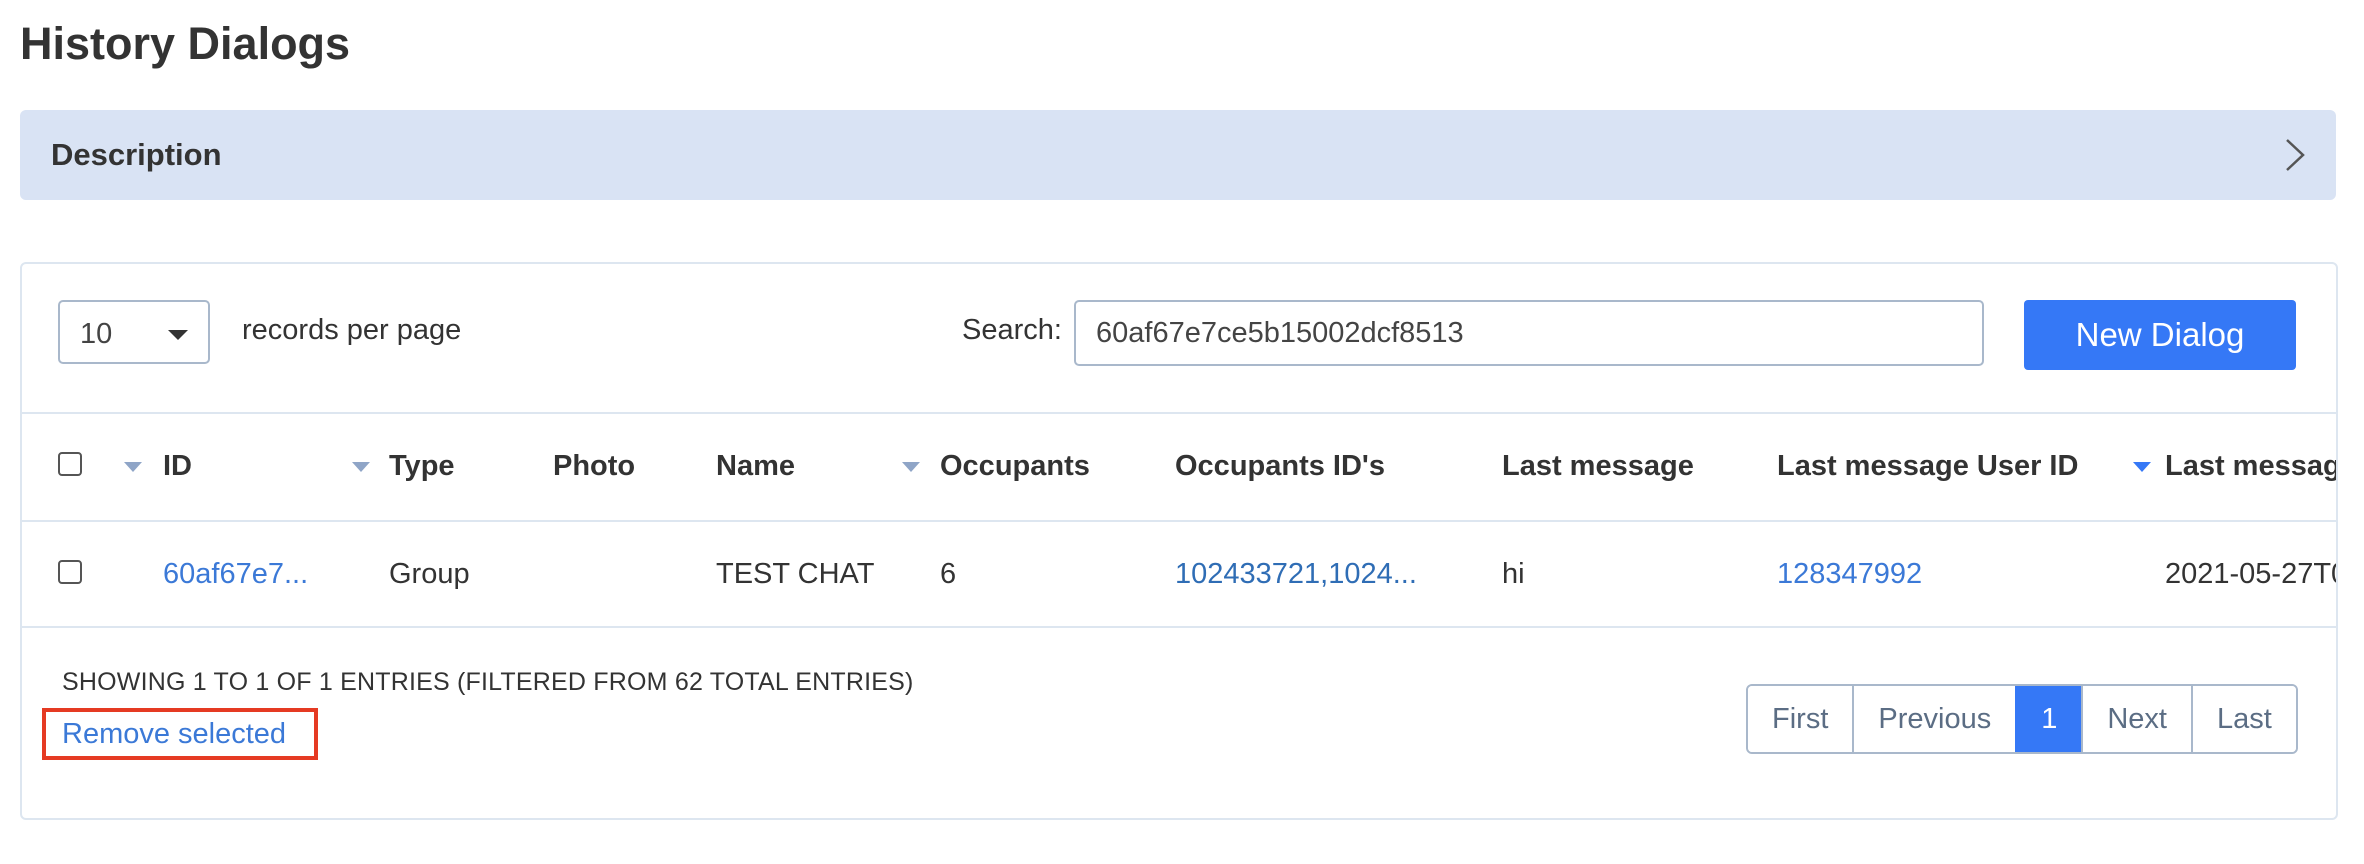 The height and width of the screenshot is (864, 2364). I want to click on dialog-last-message: hi, so click(1513, 574).